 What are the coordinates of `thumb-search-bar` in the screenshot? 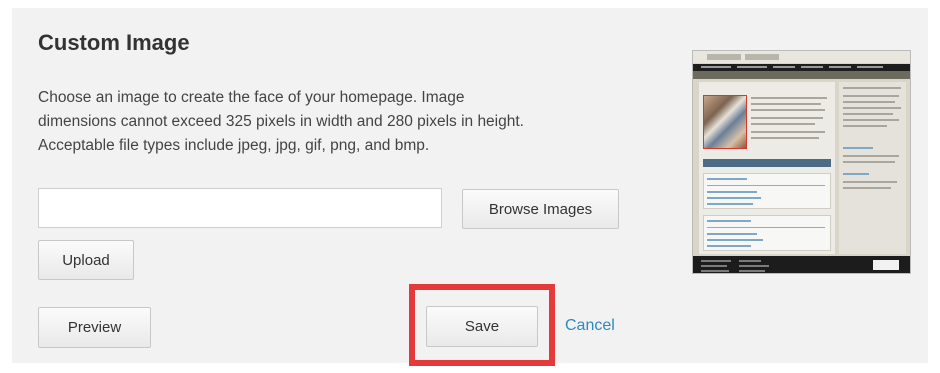 It's located at (767, 163).